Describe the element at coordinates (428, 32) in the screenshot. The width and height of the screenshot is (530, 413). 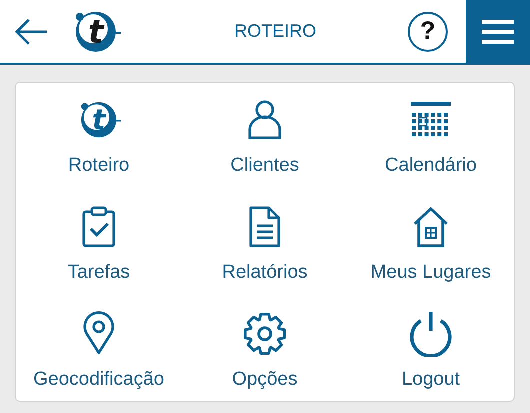
I see `help-button: ?` at that location.